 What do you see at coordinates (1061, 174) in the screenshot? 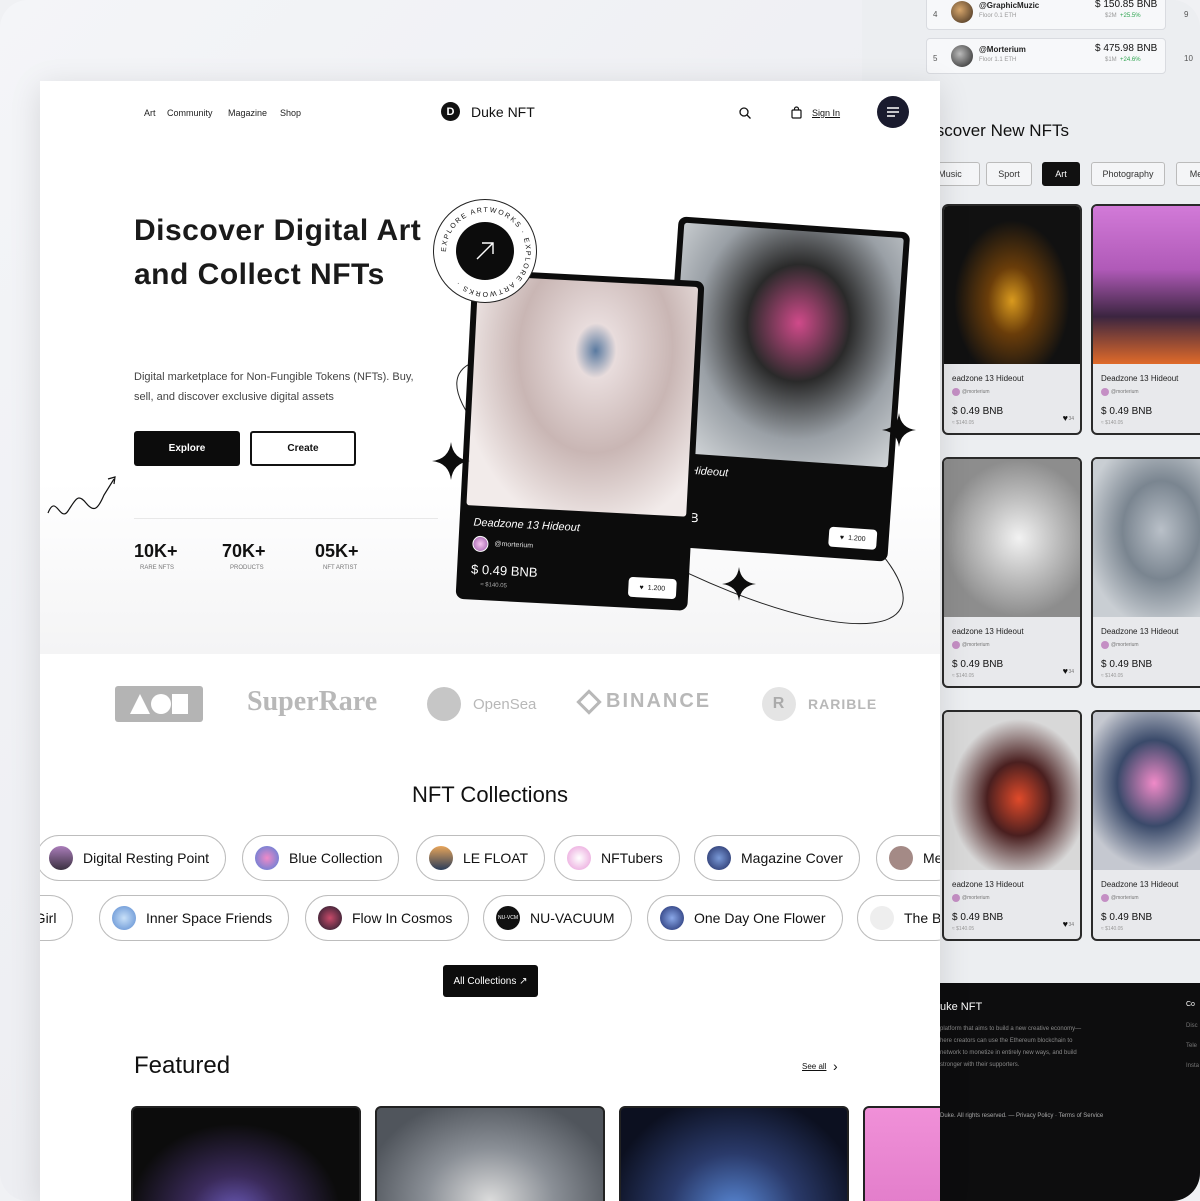
I see `tab-art: Art` at bounding box center [1061, 174].